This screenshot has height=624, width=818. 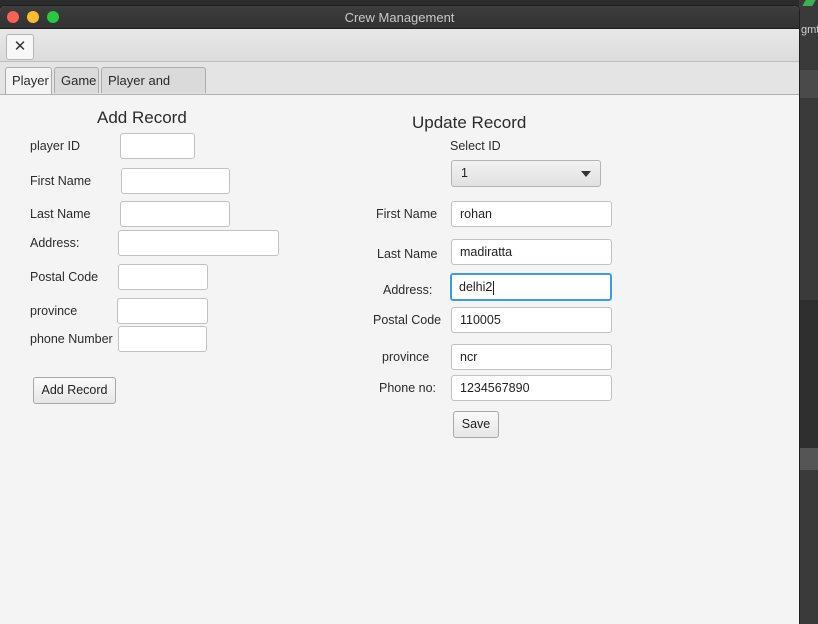 What do you see at coordinates (55, 146) in the screenshot?
I see `add-player-id-label: player ID` at bounding box center [55, 146].